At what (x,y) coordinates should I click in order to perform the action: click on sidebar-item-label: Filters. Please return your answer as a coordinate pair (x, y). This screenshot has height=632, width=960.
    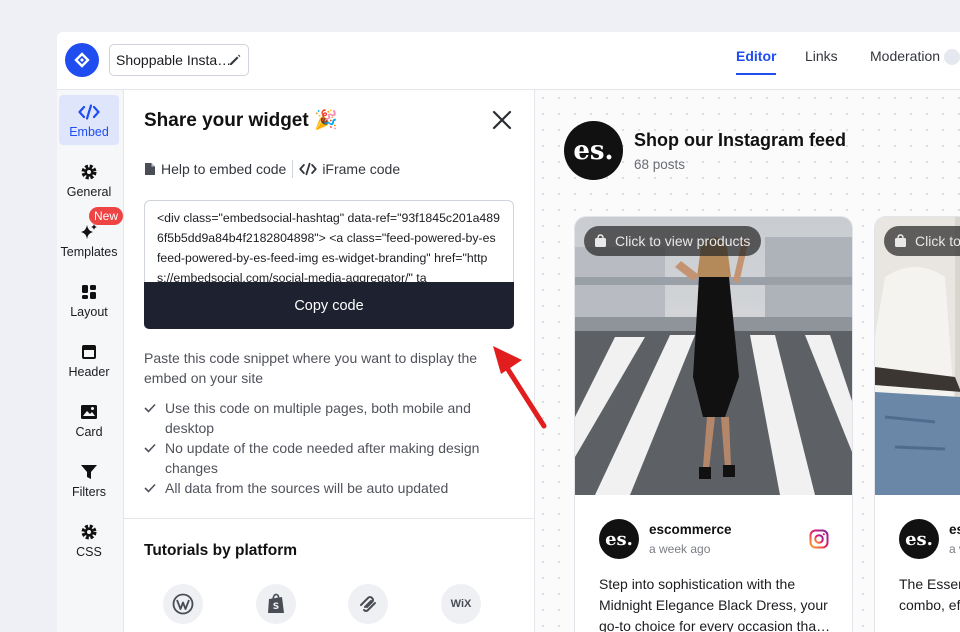
    Looking at the image, I should click on (89, 491).